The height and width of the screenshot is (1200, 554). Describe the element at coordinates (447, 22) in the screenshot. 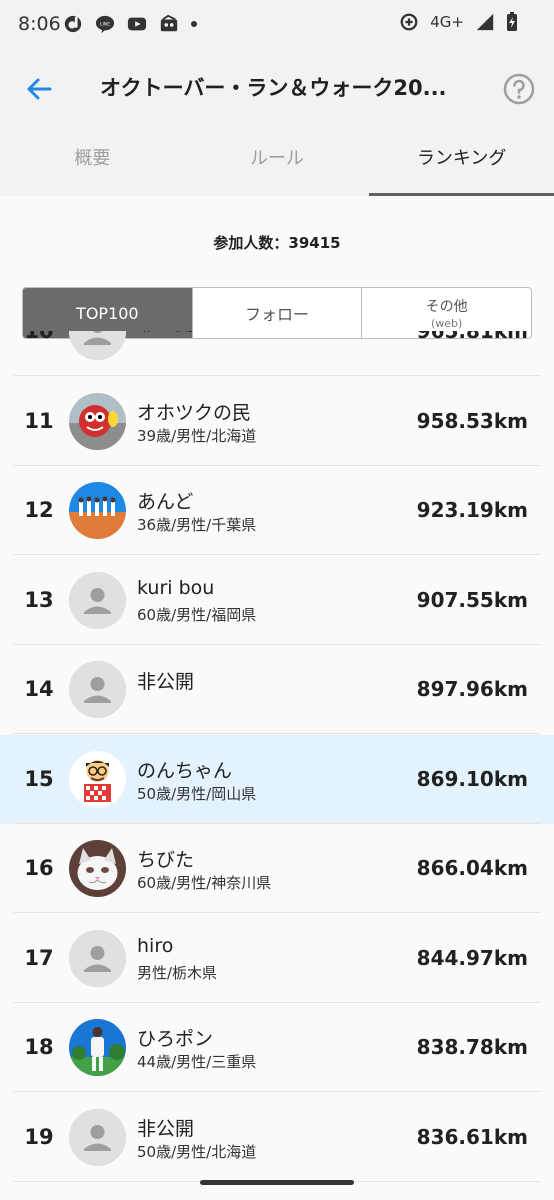

I see `network-type: 4G+` at that location.